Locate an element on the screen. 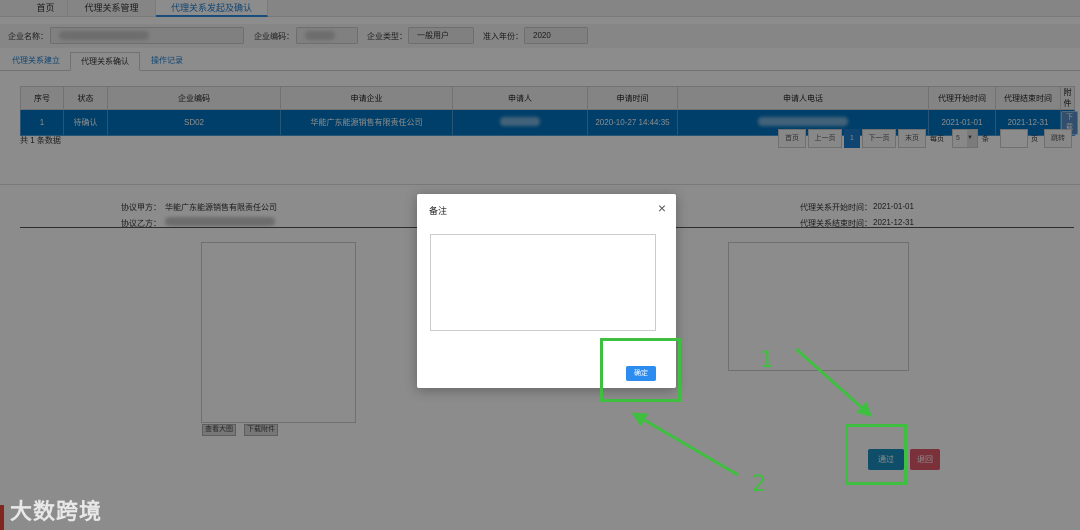 This screenshot has width=1080, height=530. annotation-box-confirm is located at coordinates (640, 370).